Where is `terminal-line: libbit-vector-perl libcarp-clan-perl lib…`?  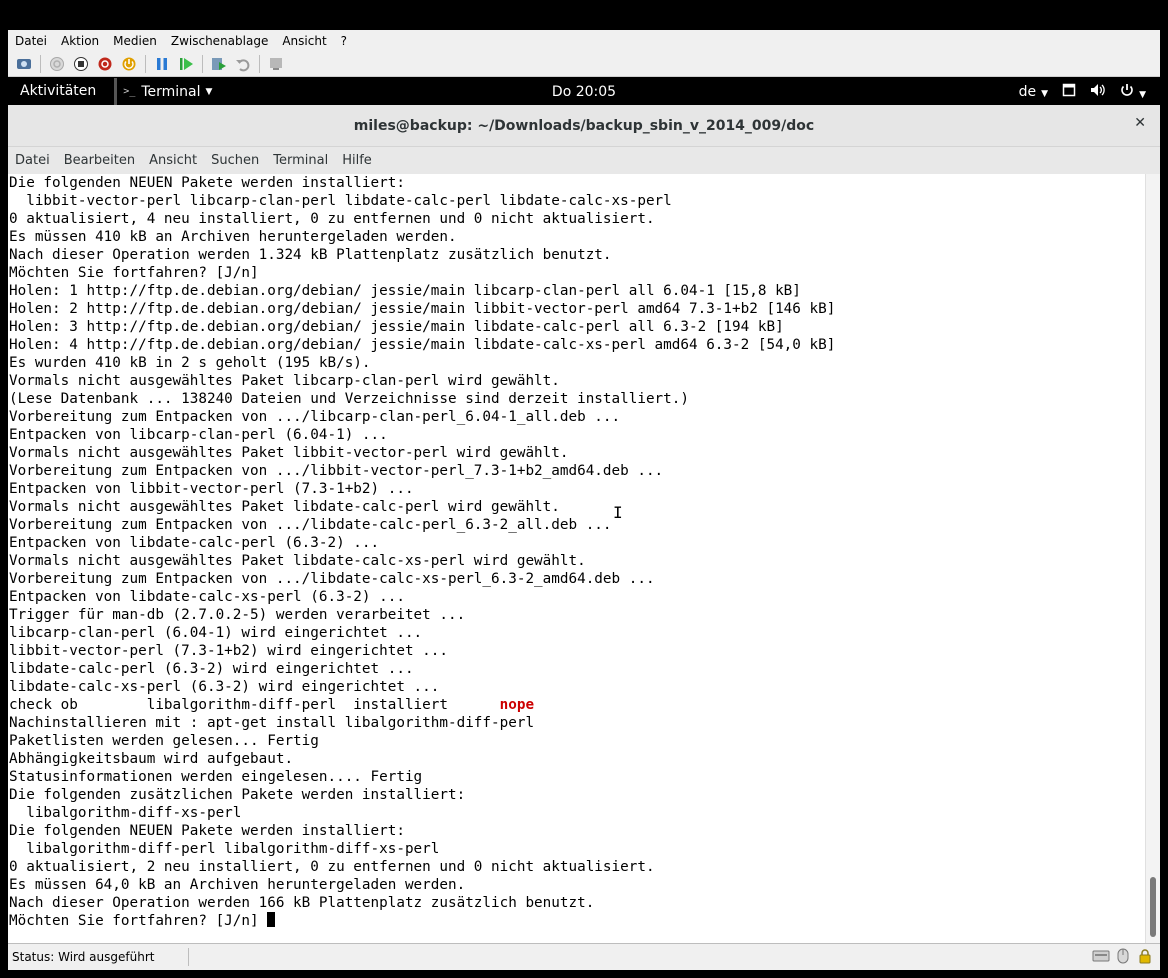
terminal-line: libbit-vector-perl libcarp-clan-perl lib… is located at coordinates (340, 201).